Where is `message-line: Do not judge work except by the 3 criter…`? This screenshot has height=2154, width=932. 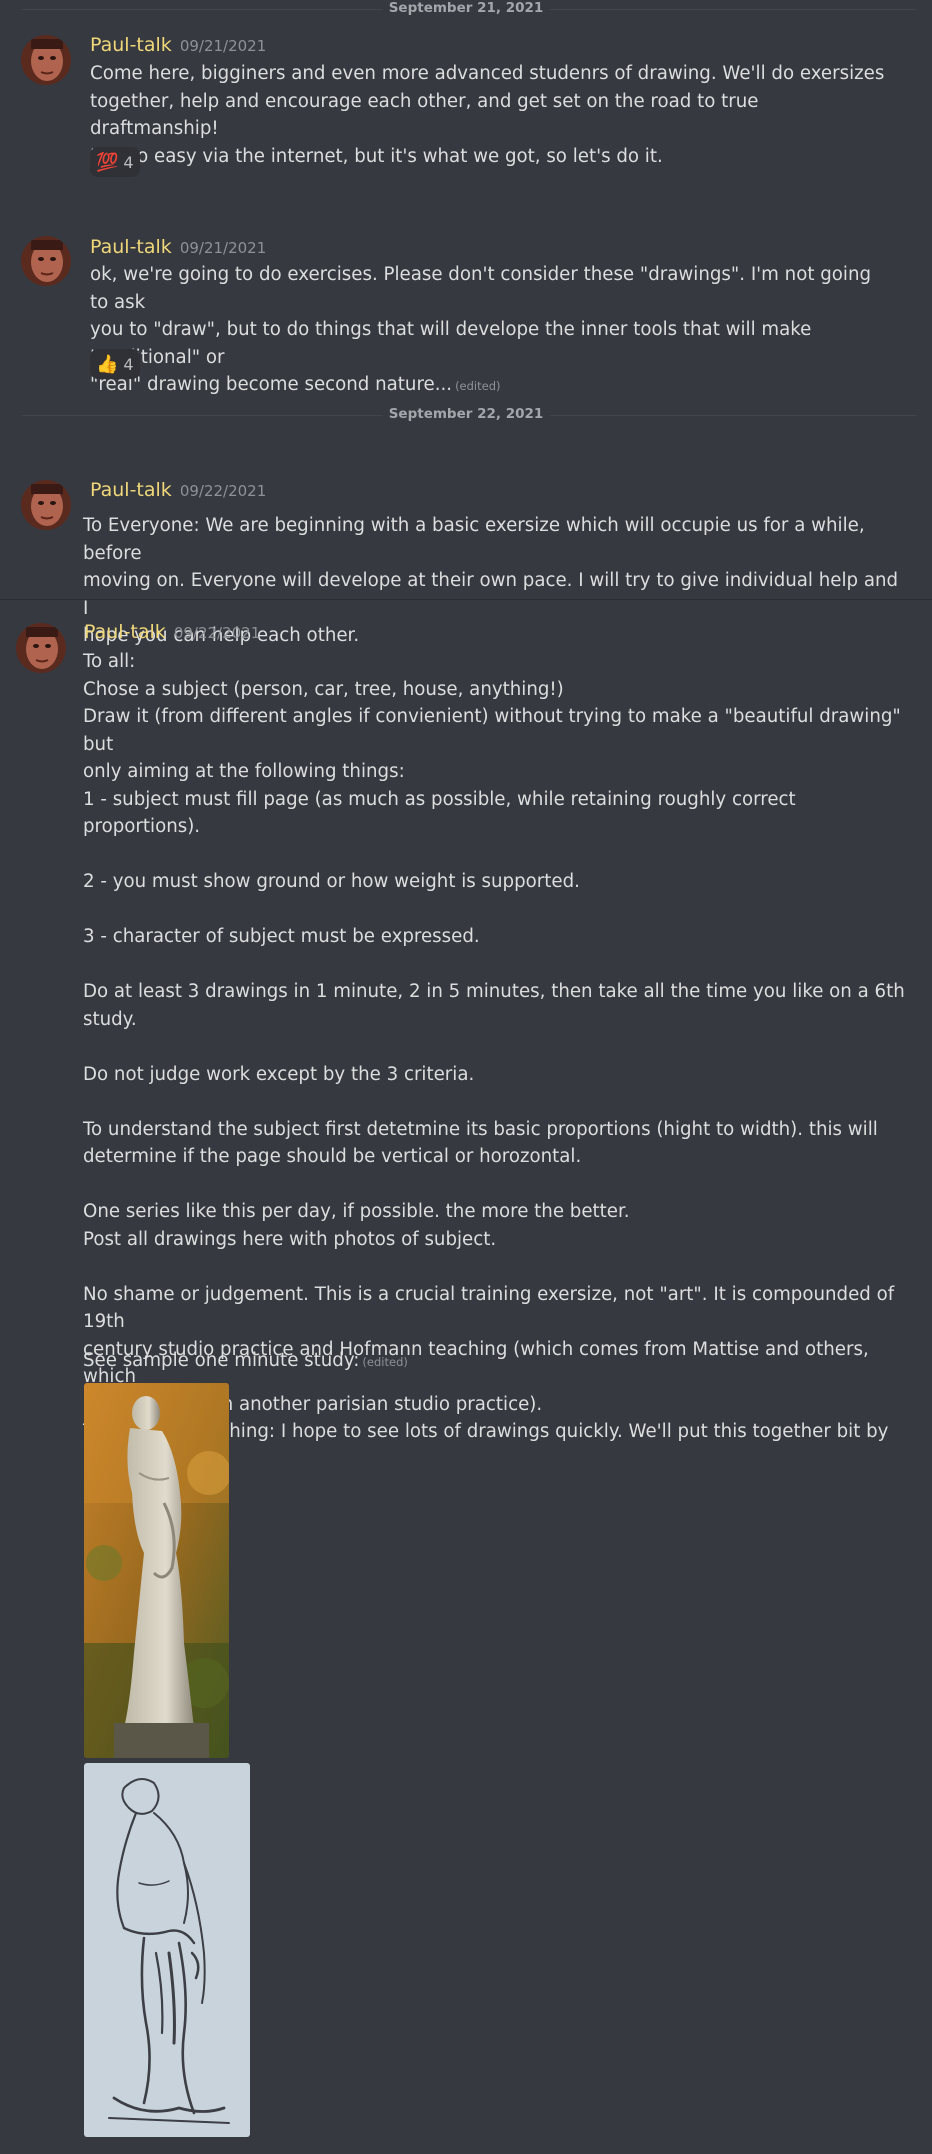
message-line: Do not judge work except by the 3 criter… is located at coordinates (279, 1074).